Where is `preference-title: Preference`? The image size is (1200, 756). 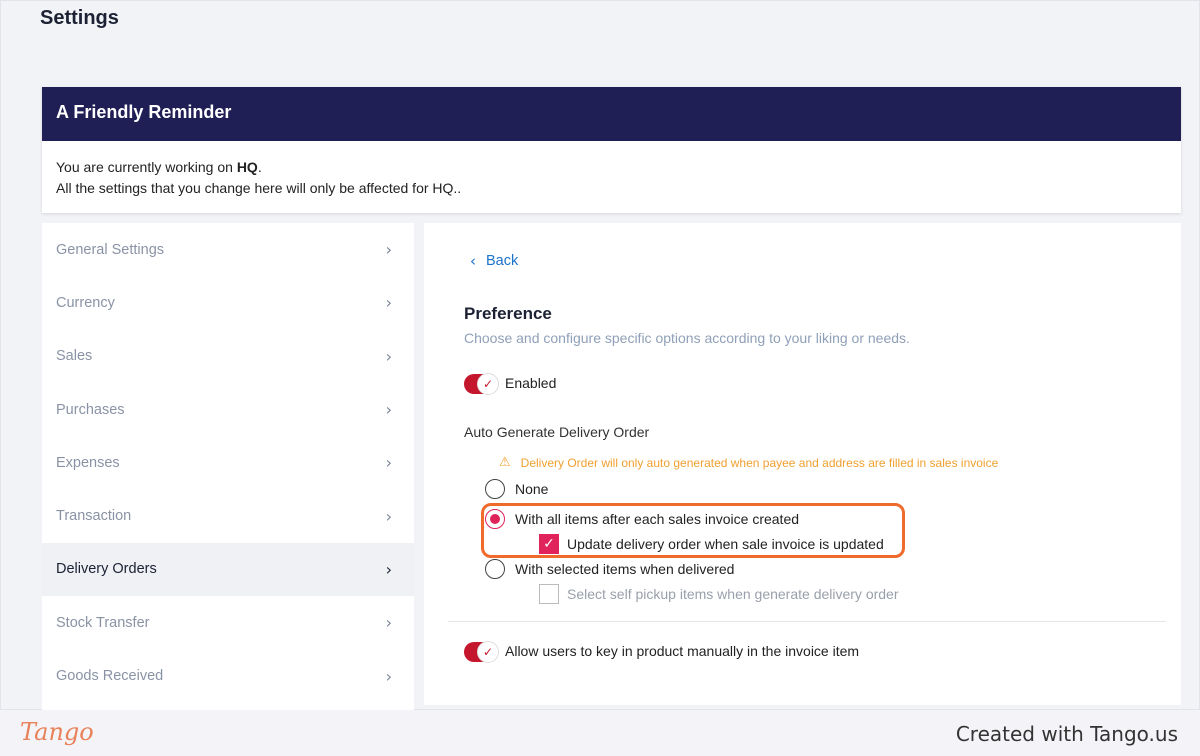
preference-title: Preference is located at coordinates (508, 313).